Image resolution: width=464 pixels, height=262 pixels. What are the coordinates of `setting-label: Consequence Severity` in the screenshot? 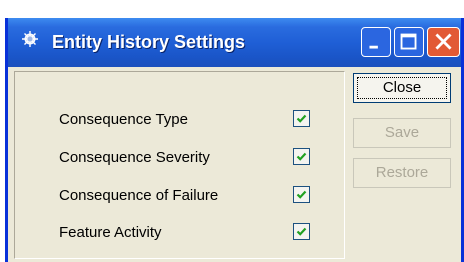 It's located at (134, 157).